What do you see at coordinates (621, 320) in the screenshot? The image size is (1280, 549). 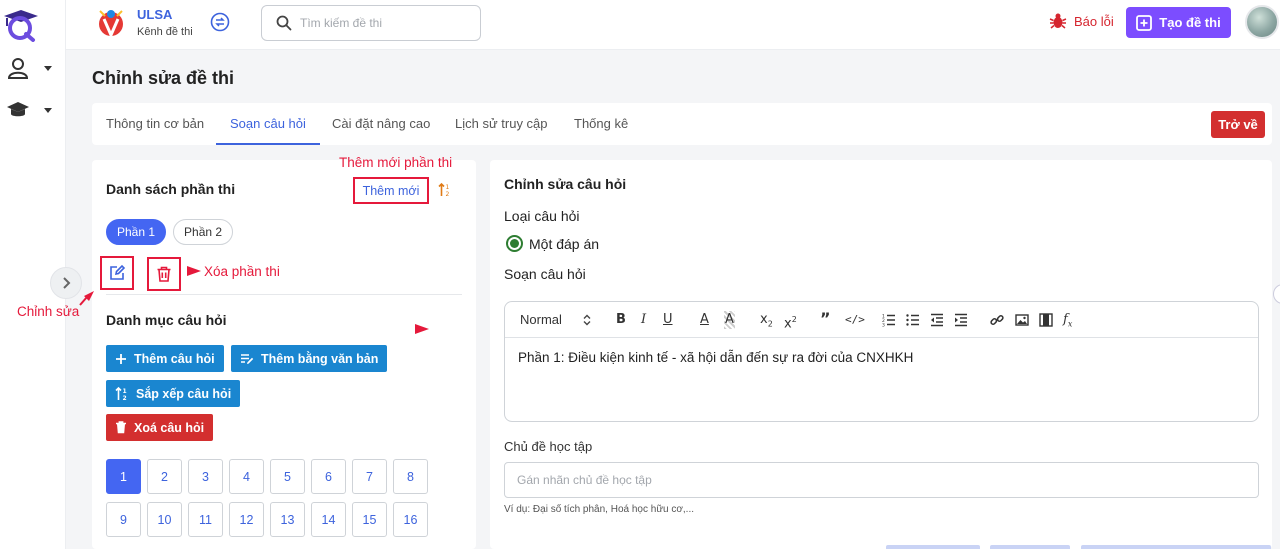 I see `bold-icon: B` at bounding box center [621, 320].